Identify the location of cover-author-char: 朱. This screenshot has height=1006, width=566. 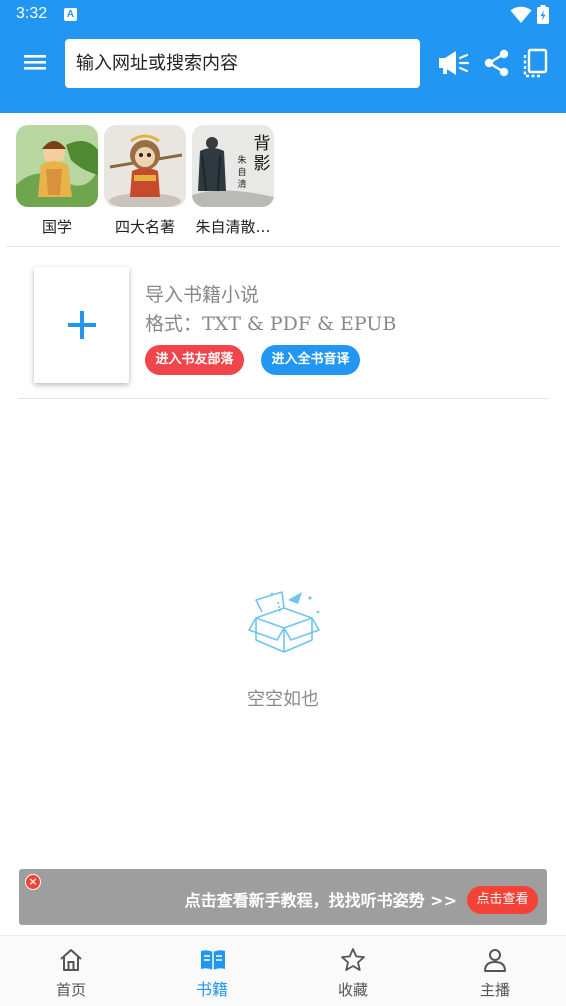
(241, 160).